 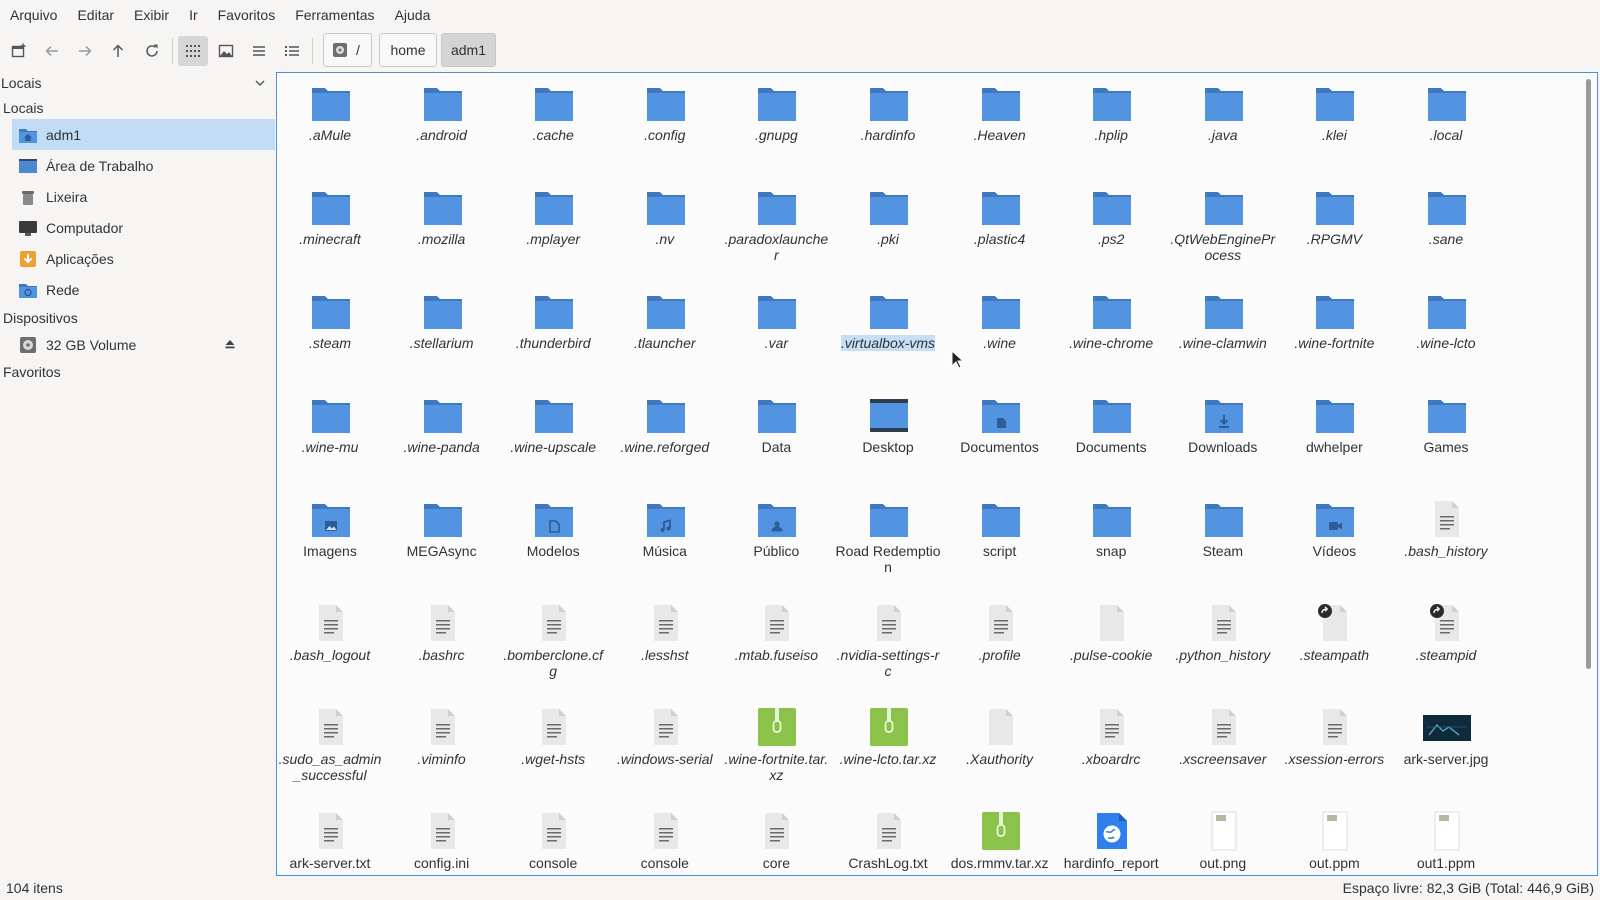 I want to click on folder-item: snap, so click(x=1111, y=543).